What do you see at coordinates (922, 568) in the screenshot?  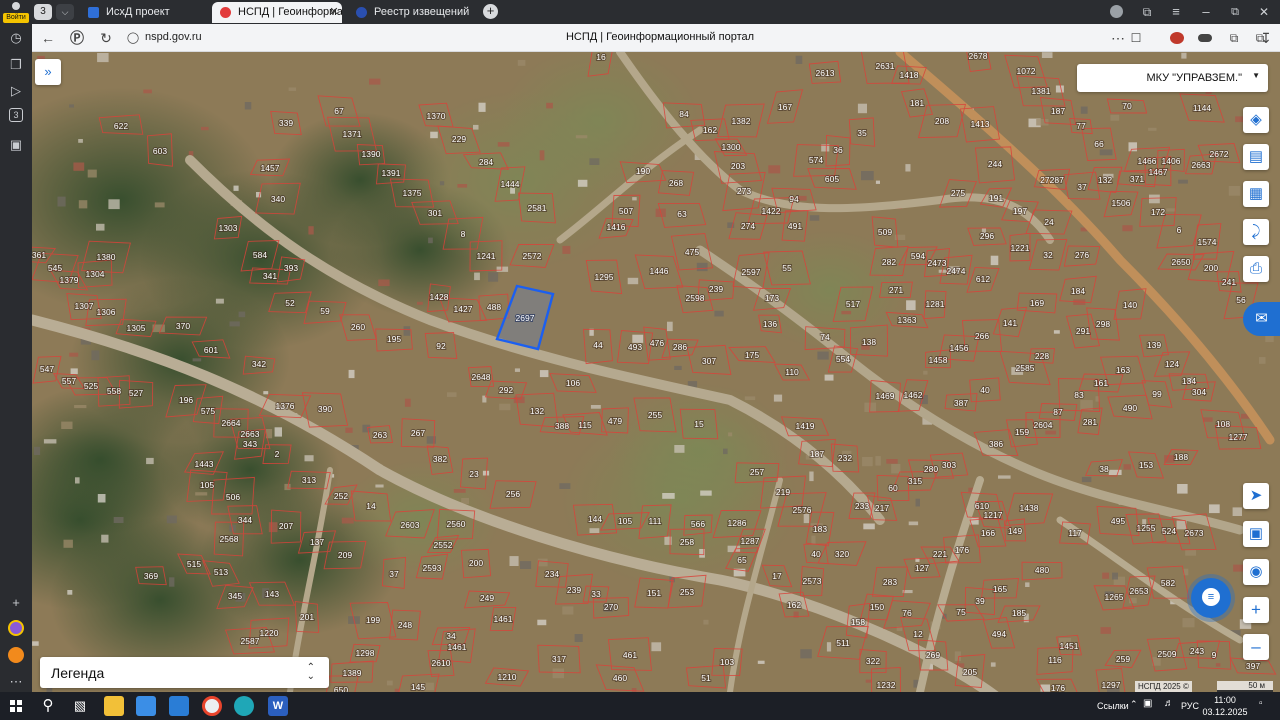 I see `parcel-number-label: 127` at bounding box center [922, 568].